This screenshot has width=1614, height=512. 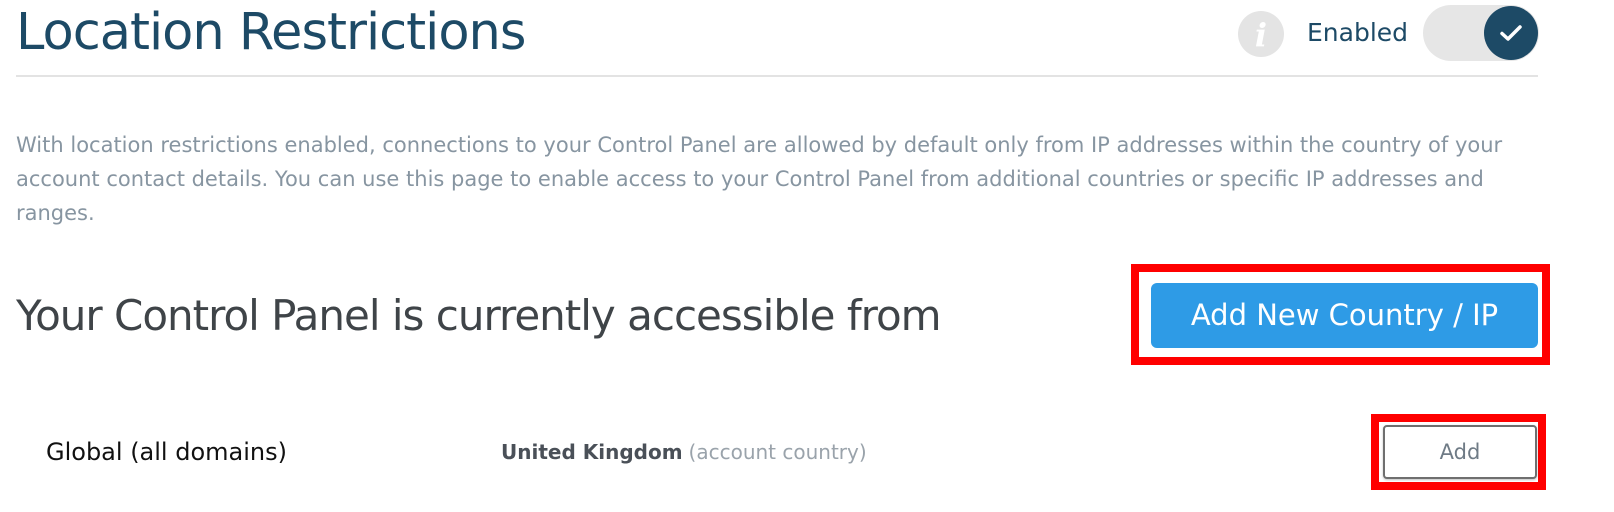 I want to click on info-icon: i, so click(x=1261, y=34).